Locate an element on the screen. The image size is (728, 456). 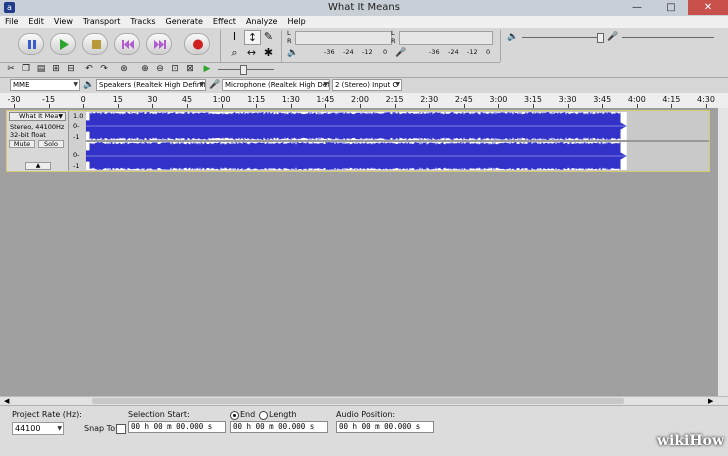
zoom-out-icon: ⊖ is located at coordinates (160, 69).